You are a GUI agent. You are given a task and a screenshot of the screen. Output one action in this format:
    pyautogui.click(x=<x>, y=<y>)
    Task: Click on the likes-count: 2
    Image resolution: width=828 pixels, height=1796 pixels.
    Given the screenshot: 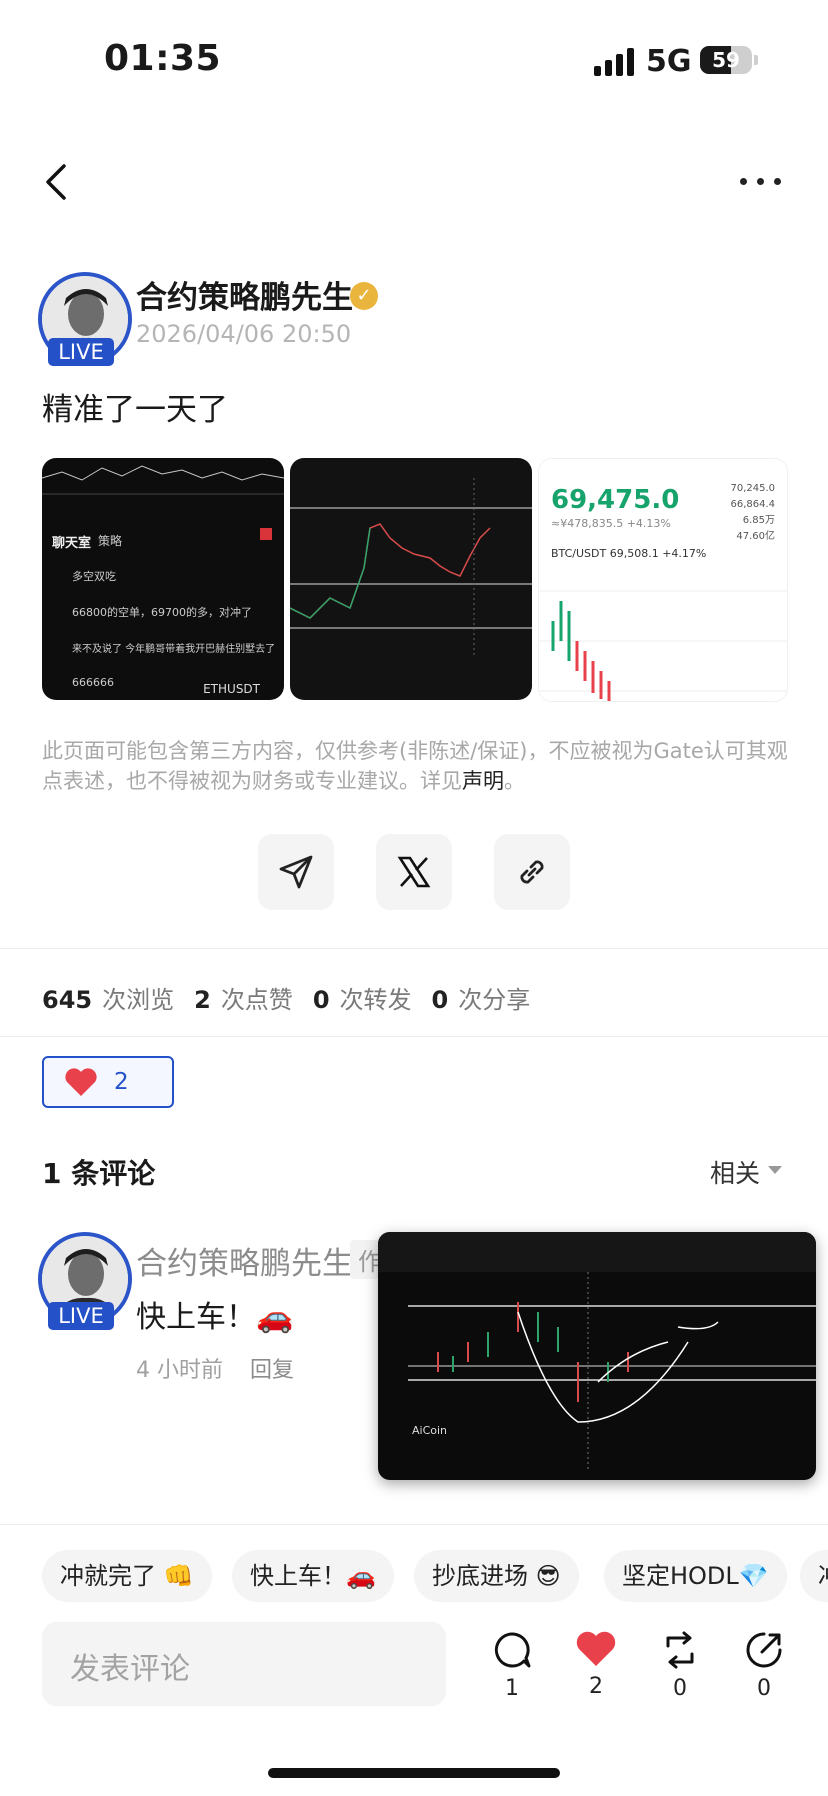 What is the action you would take?
    pyautogui.click(x=202, y=1000)
    